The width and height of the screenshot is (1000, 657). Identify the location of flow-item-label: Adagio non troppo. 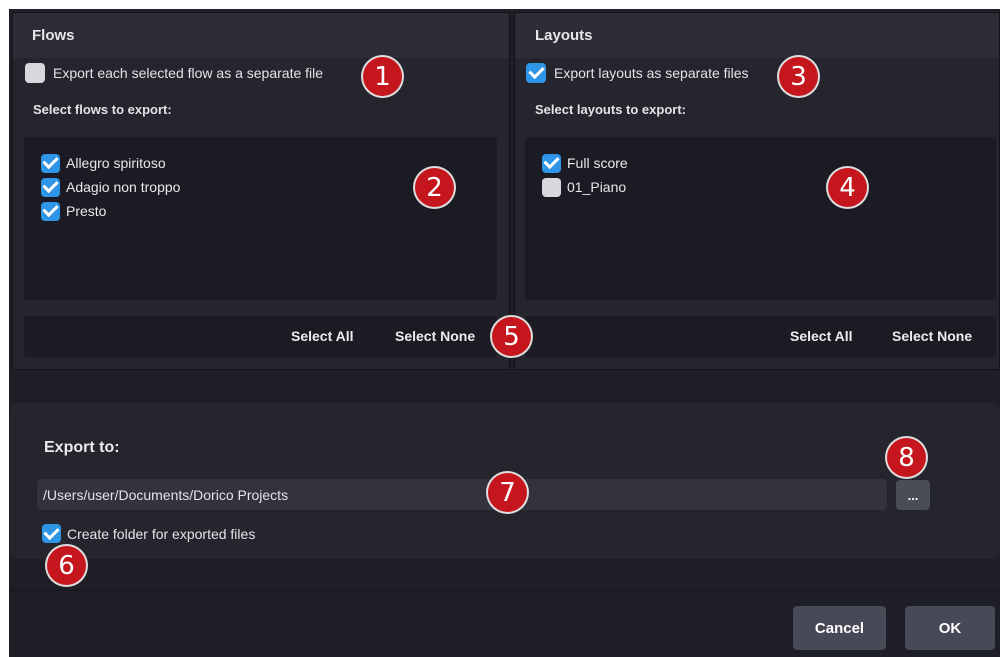
(123, 187).